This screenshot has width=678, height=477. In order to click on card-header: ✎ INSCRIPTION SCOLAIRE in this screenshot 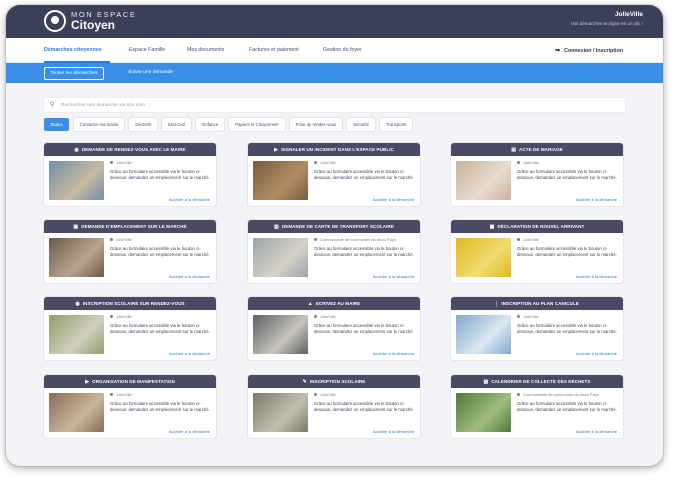, I will do `click(334, 381)`.